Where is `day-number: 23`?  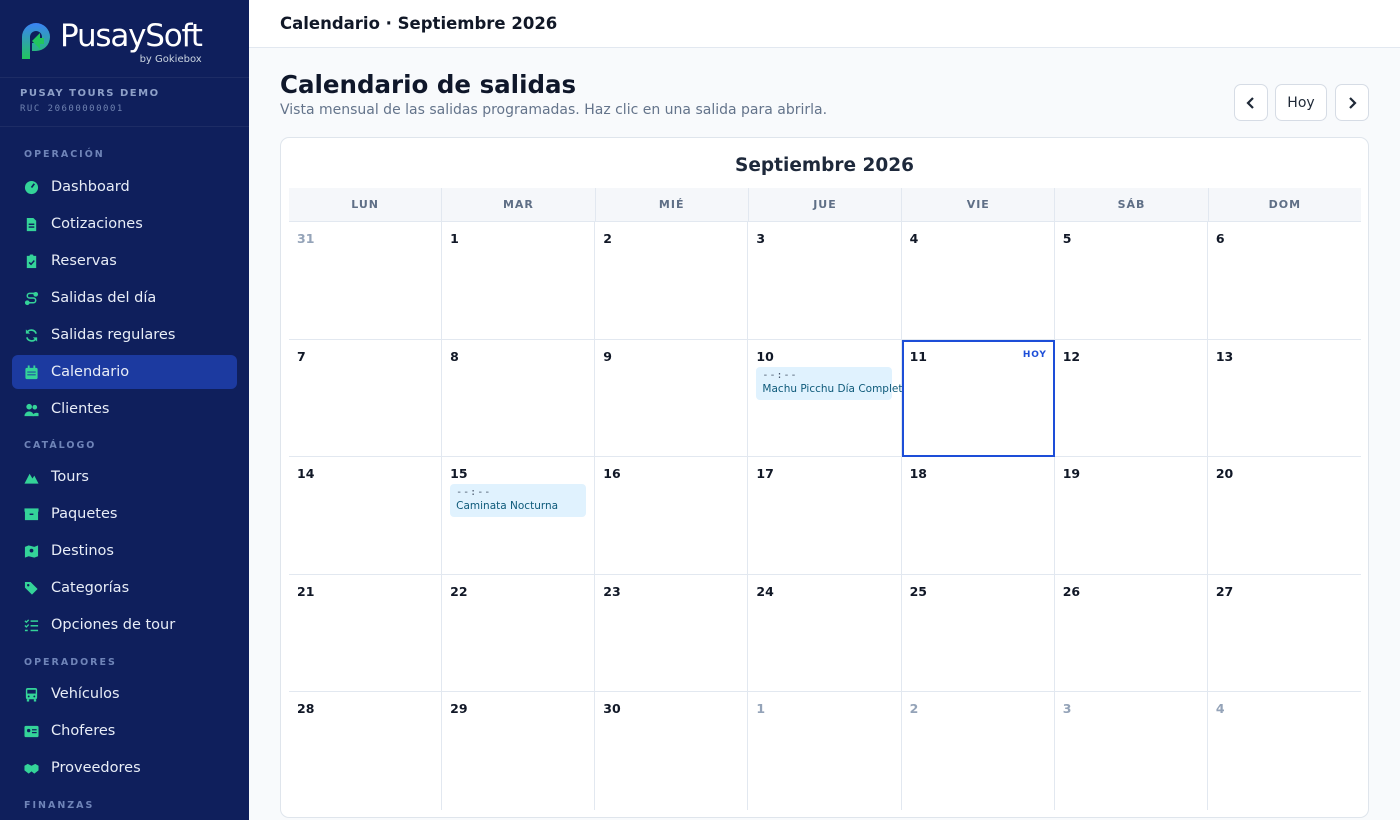
day-number: 23 is located at coordinates (612, 591).